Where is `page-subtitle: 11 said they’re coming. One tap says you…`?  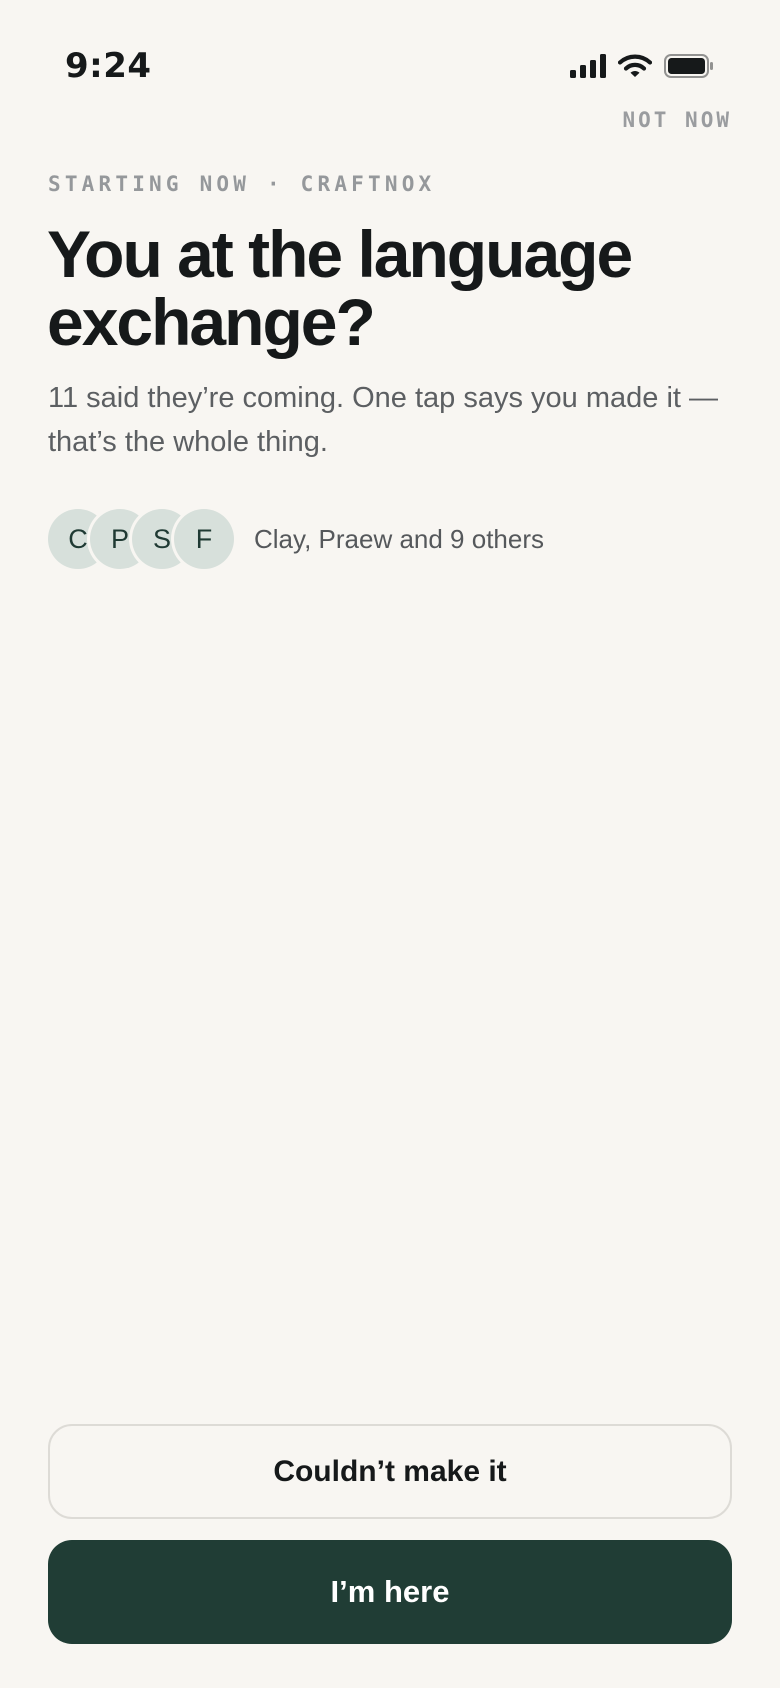
page-subtitle: 11 said they’re coming. One tap says you… is located at coordinates (383, 420).